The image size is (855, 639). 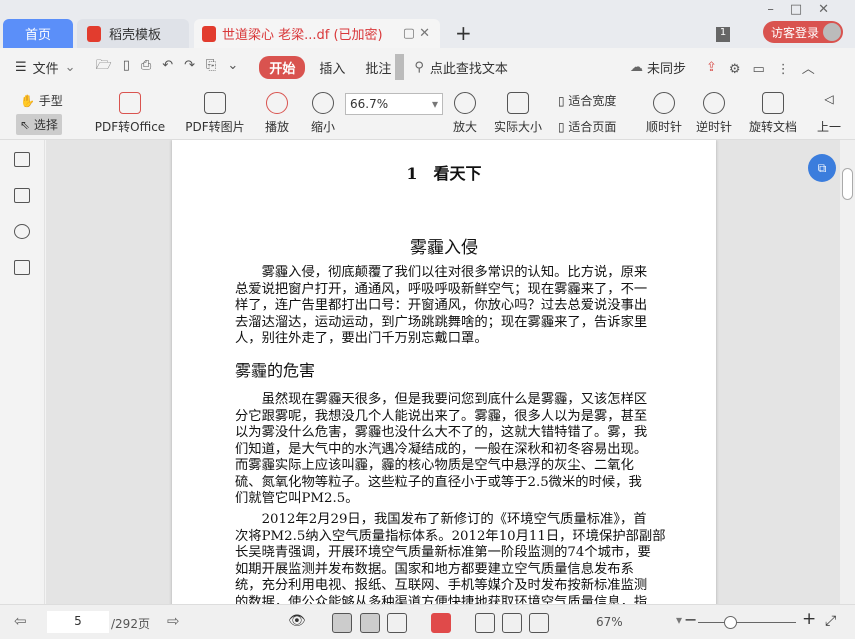 I want to click on fit-width-button: ▯ 适合宽度, so click(x=587, y=100).